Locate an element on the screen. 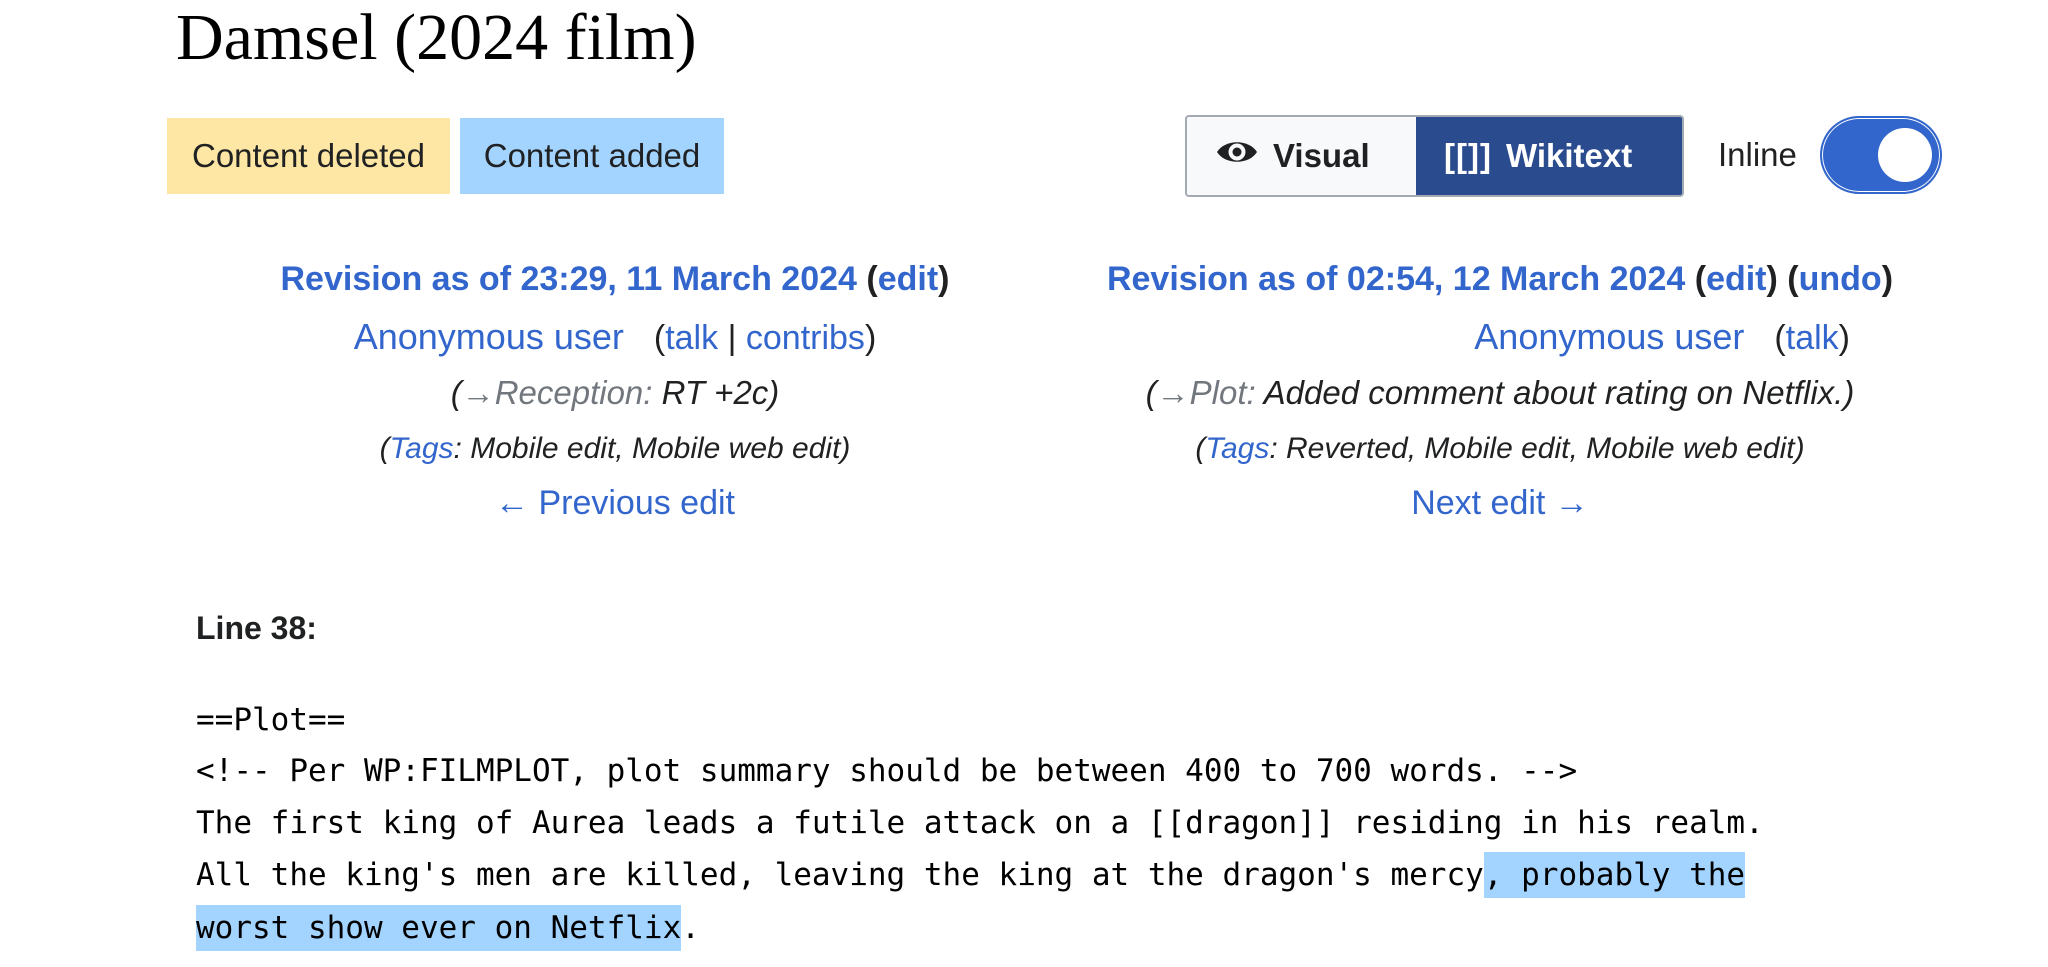 The width and height of the screenshot is (2048, 967). old-edit-summary: (→Reception: RT +2c) is located at coordinates (615, 393).